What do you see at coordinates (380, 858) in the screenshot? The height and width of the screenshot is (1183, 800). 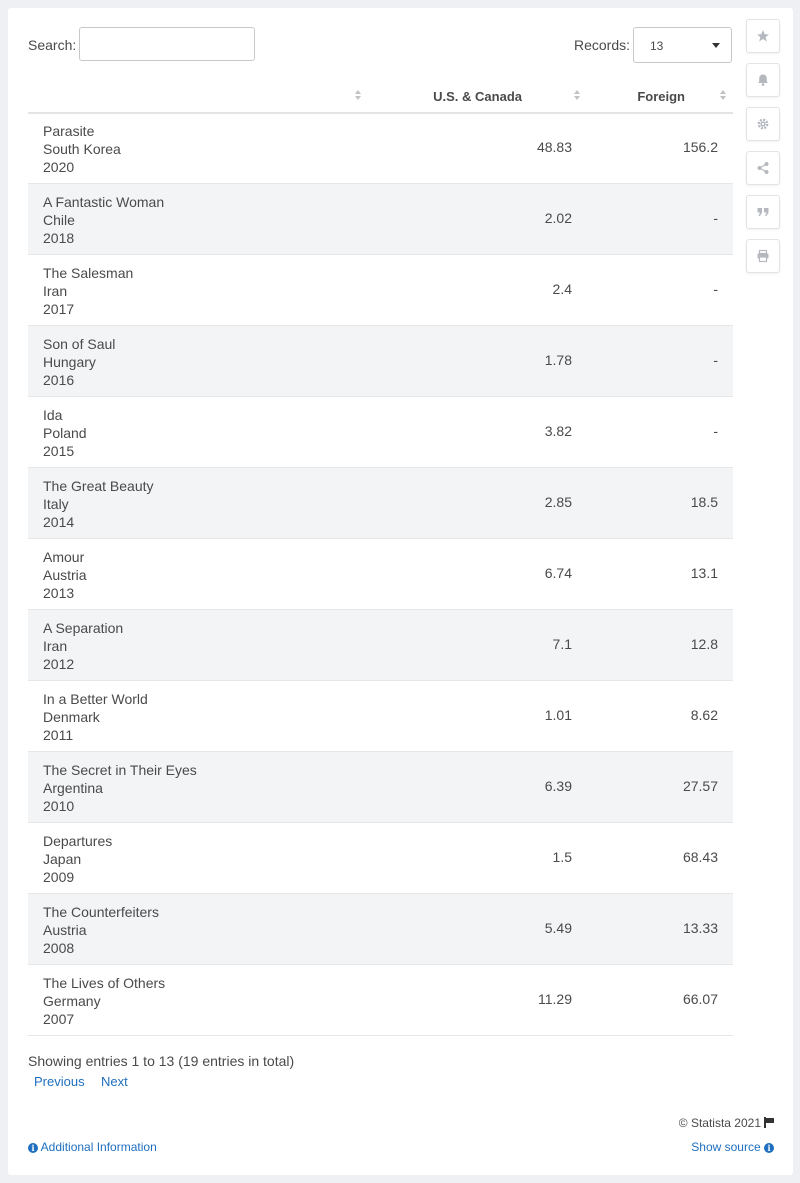 I see `table-row: Departures Japan 2009 1.5 68.43` at bounding box center [380, 858].